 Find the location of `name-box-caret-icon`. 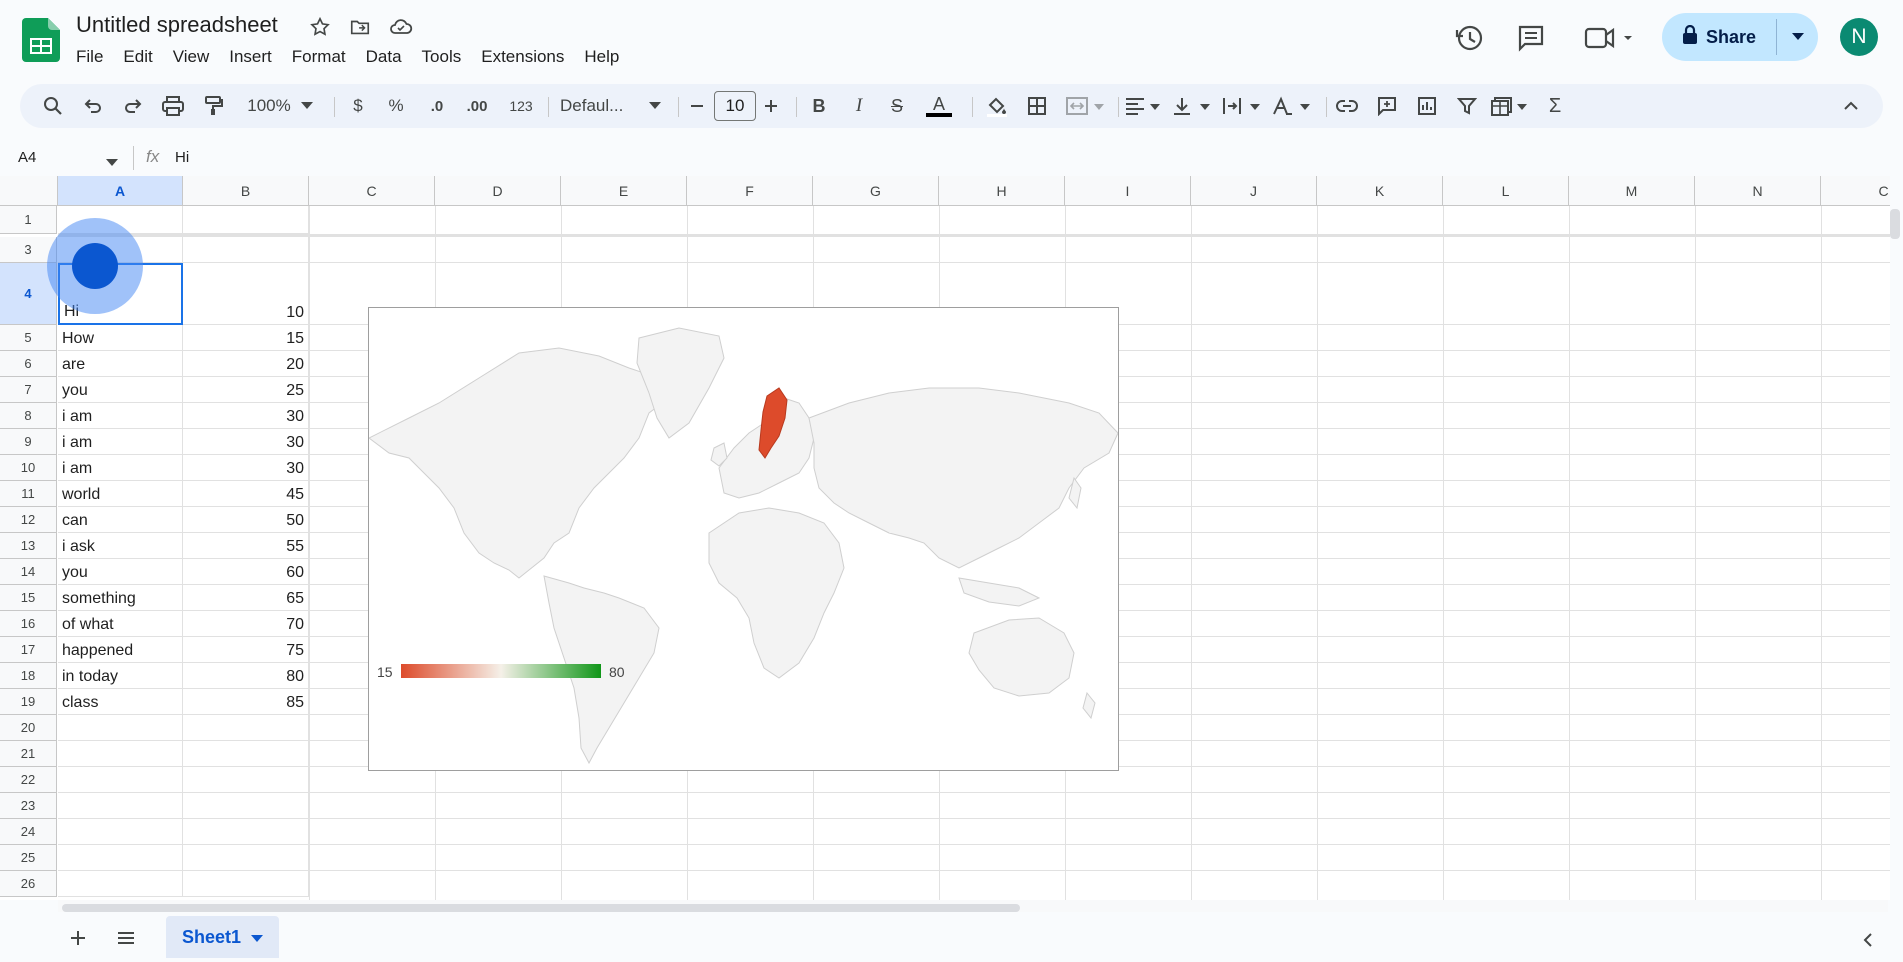

name-box-caret-icon is located at coordinates (112, 162).